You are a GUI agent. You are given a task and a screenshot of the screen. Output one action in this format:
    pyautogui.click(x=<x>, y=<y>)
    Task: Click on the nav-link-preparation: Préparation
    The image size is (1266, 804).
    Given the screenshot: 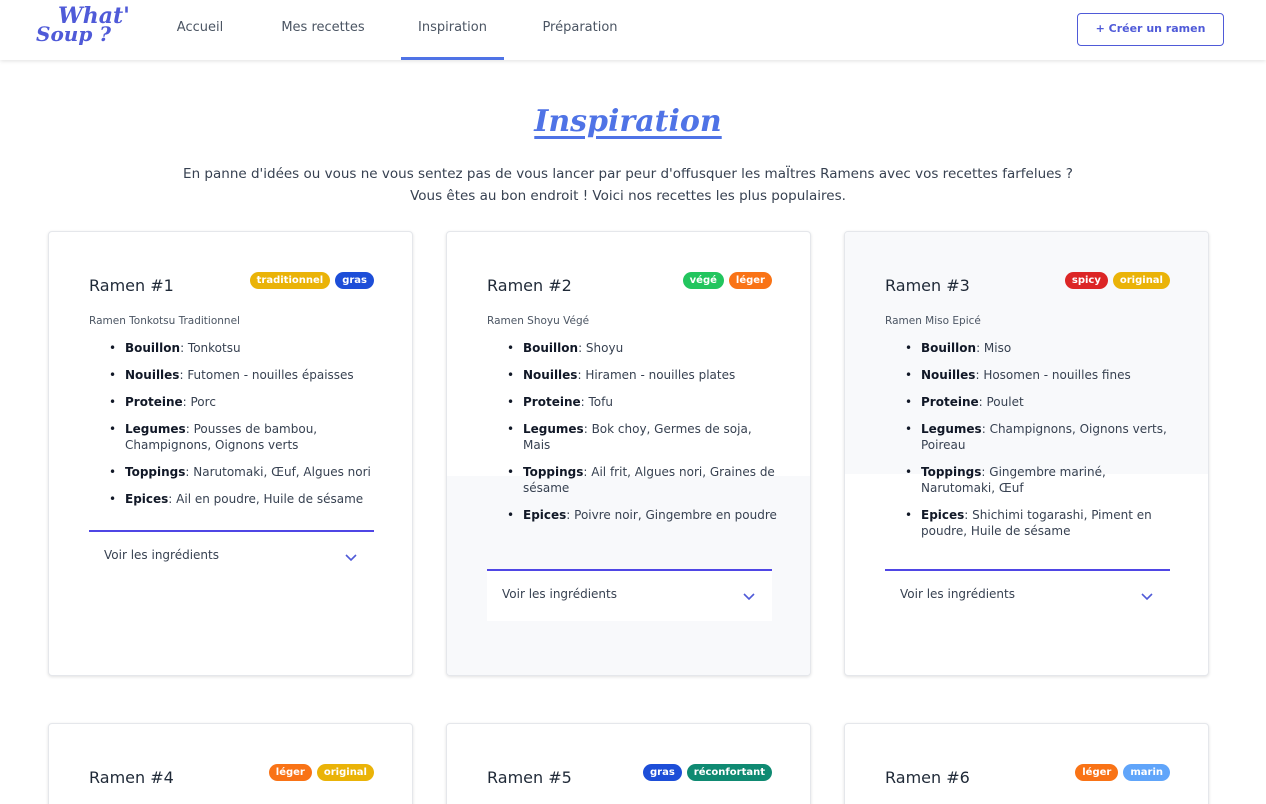 What is the action you would take?
    pyautogui.click(x=580, y=30)
    